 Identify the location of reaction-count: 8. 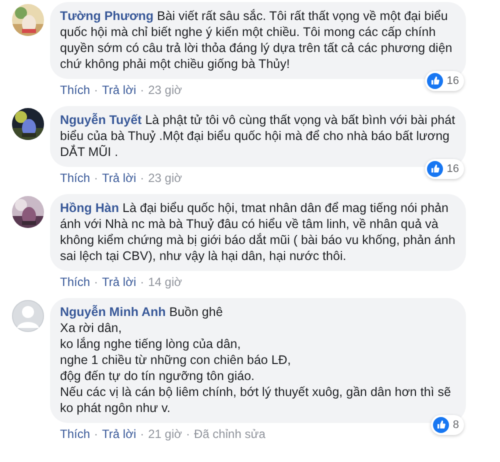
(447, 425).